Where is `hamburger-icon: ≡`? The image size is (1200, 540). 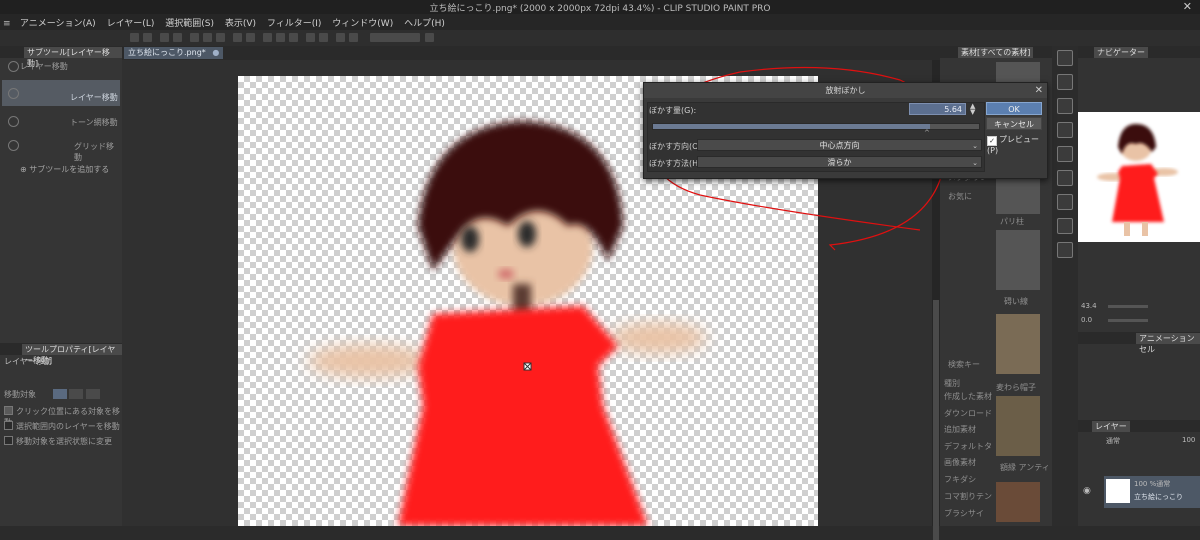 hamburger-icon: ≡ is located at coordinates (8, 24).